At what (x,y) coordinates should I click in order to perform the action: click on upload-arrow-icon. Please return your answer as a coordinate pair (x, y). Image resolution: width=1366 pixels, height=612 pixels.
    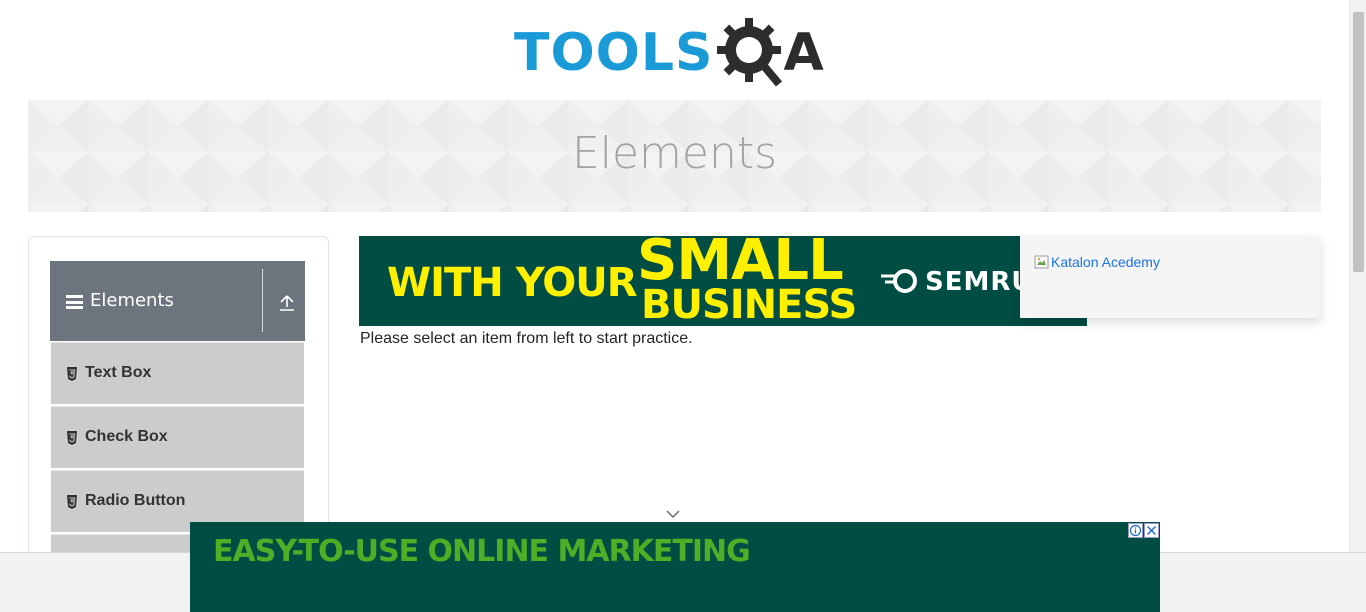
    Looking at the image, I should click on (287, 303).